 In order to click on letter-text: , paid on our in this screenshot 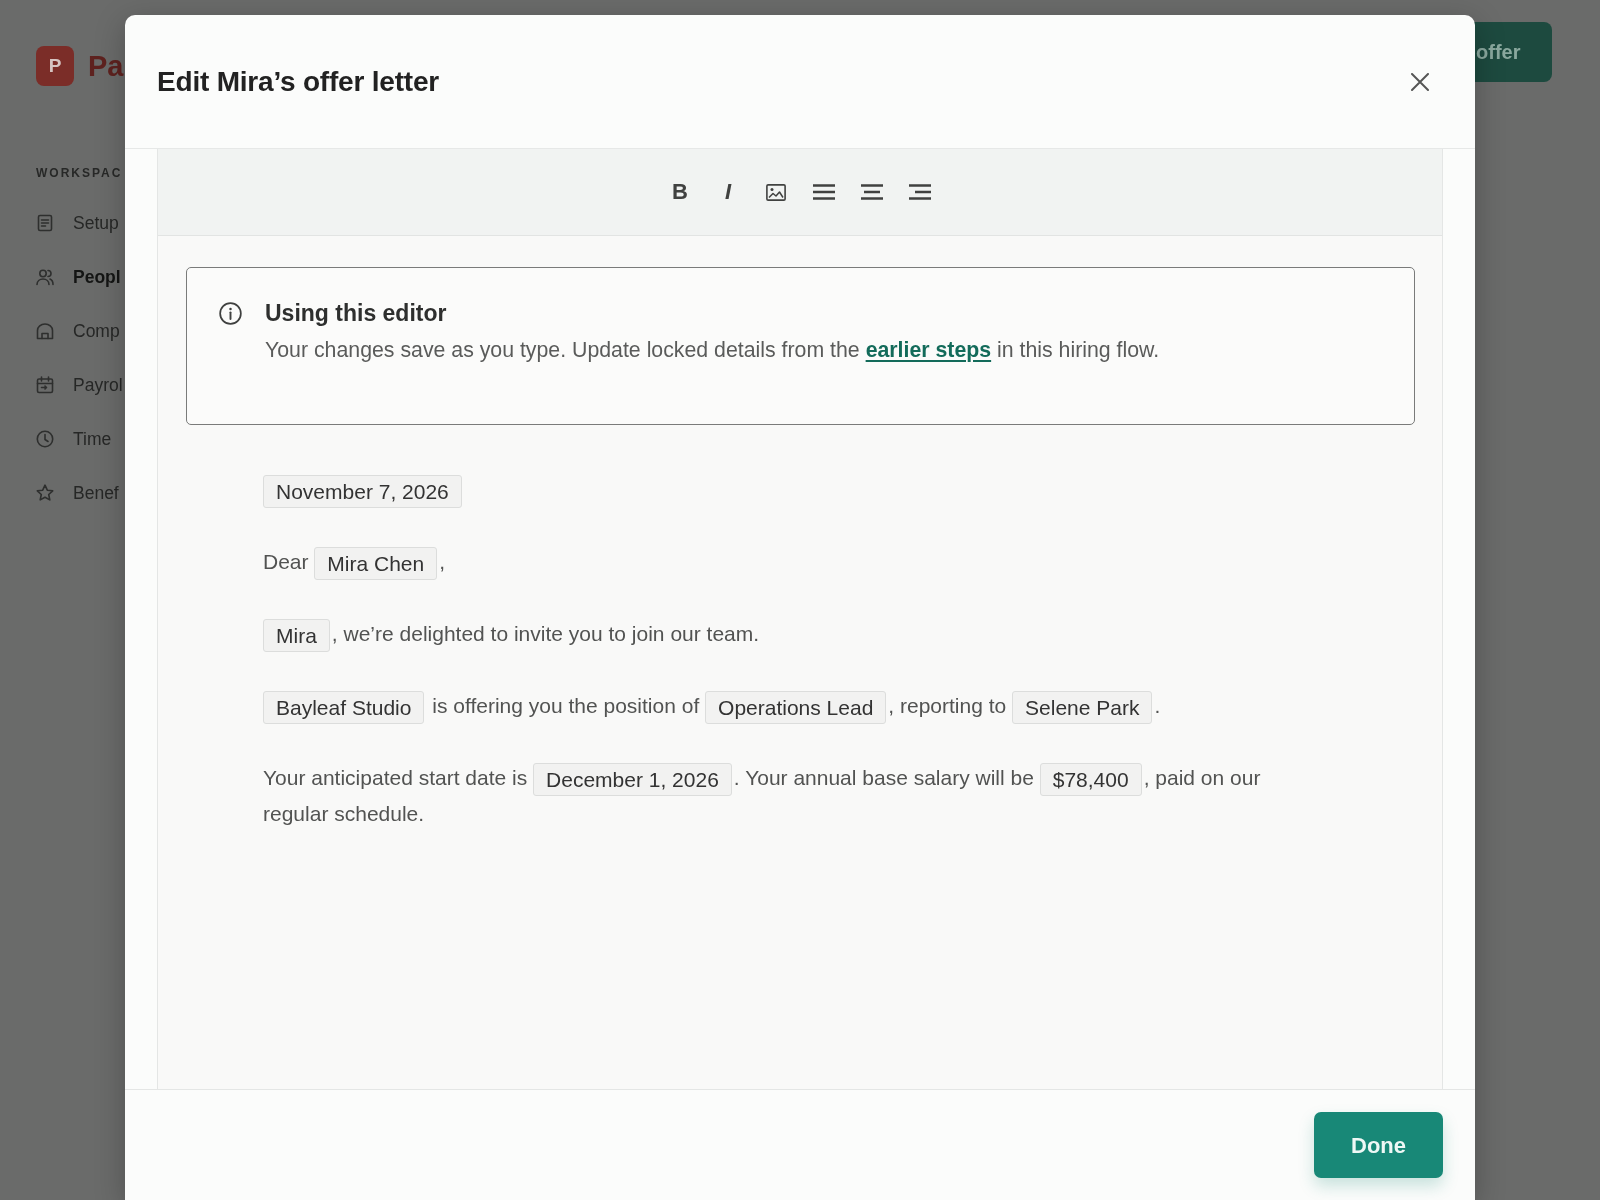, I will do `click(1202, 777)`.